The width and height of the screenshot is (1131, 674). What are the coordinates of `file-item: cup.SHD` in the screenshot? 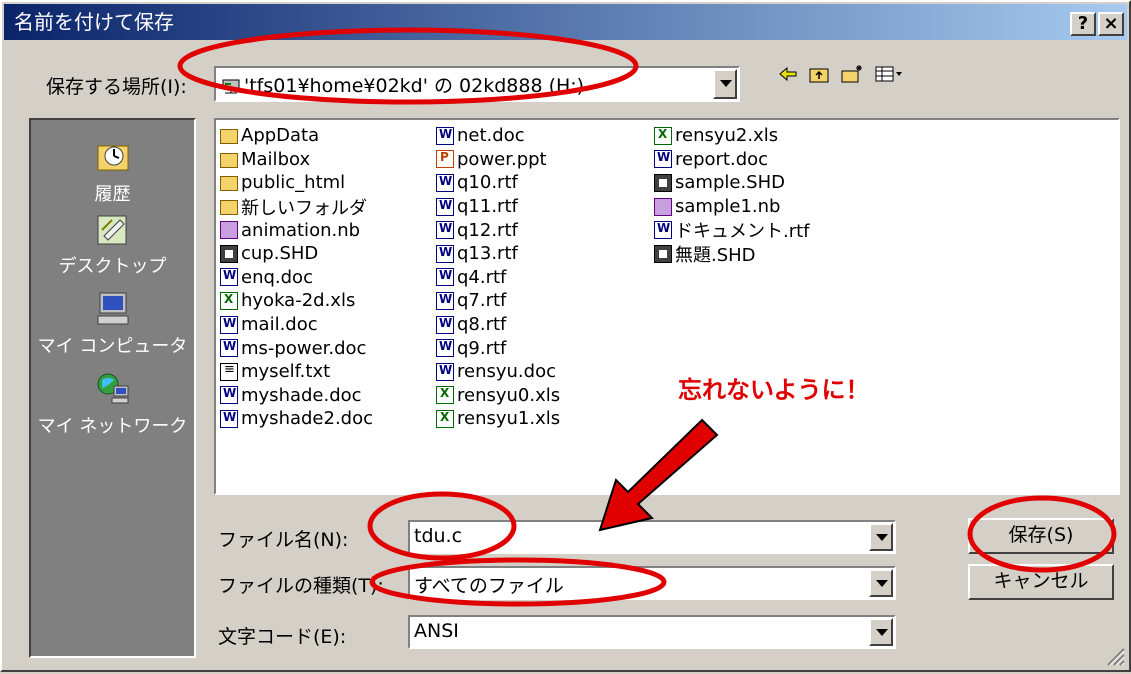 It's located at (296, 254).